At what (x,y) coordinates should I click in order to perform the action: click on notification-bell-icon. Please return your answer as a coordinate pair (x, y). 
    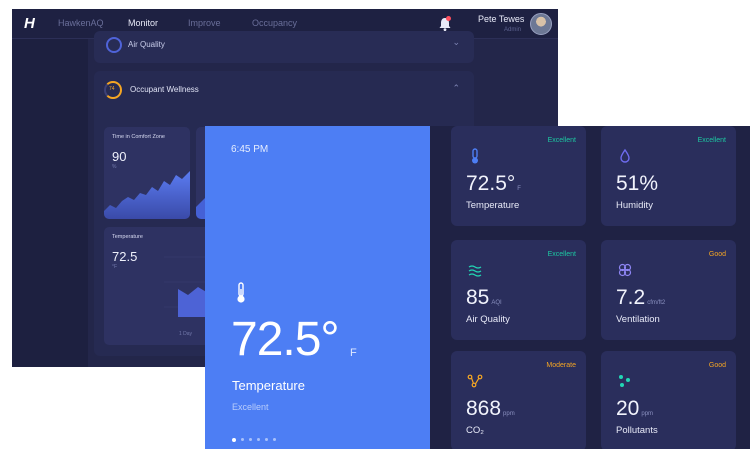
    Looking at the image, I should click on (445, 24).